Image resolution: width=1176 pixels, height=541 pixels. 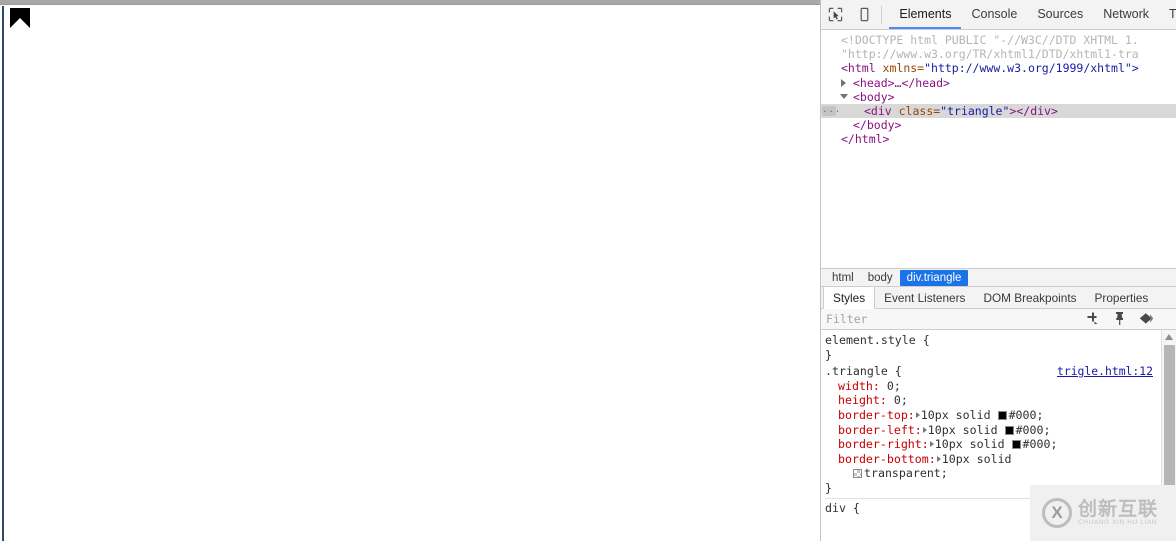 I want to click on rule-source-link-triangle: trigle.html:12, so click(x=1105, y=371).